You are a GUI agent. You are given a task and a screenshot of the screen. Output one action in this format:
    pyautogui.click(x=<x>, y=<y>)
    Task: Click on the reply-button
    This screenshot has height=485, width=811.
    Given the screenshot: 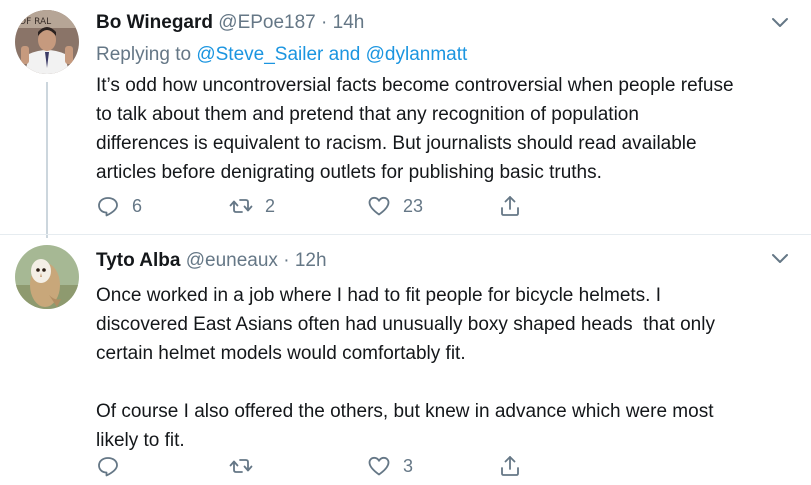 What is the action you would take?
    pyautogui.click(x=114, y=466)
    